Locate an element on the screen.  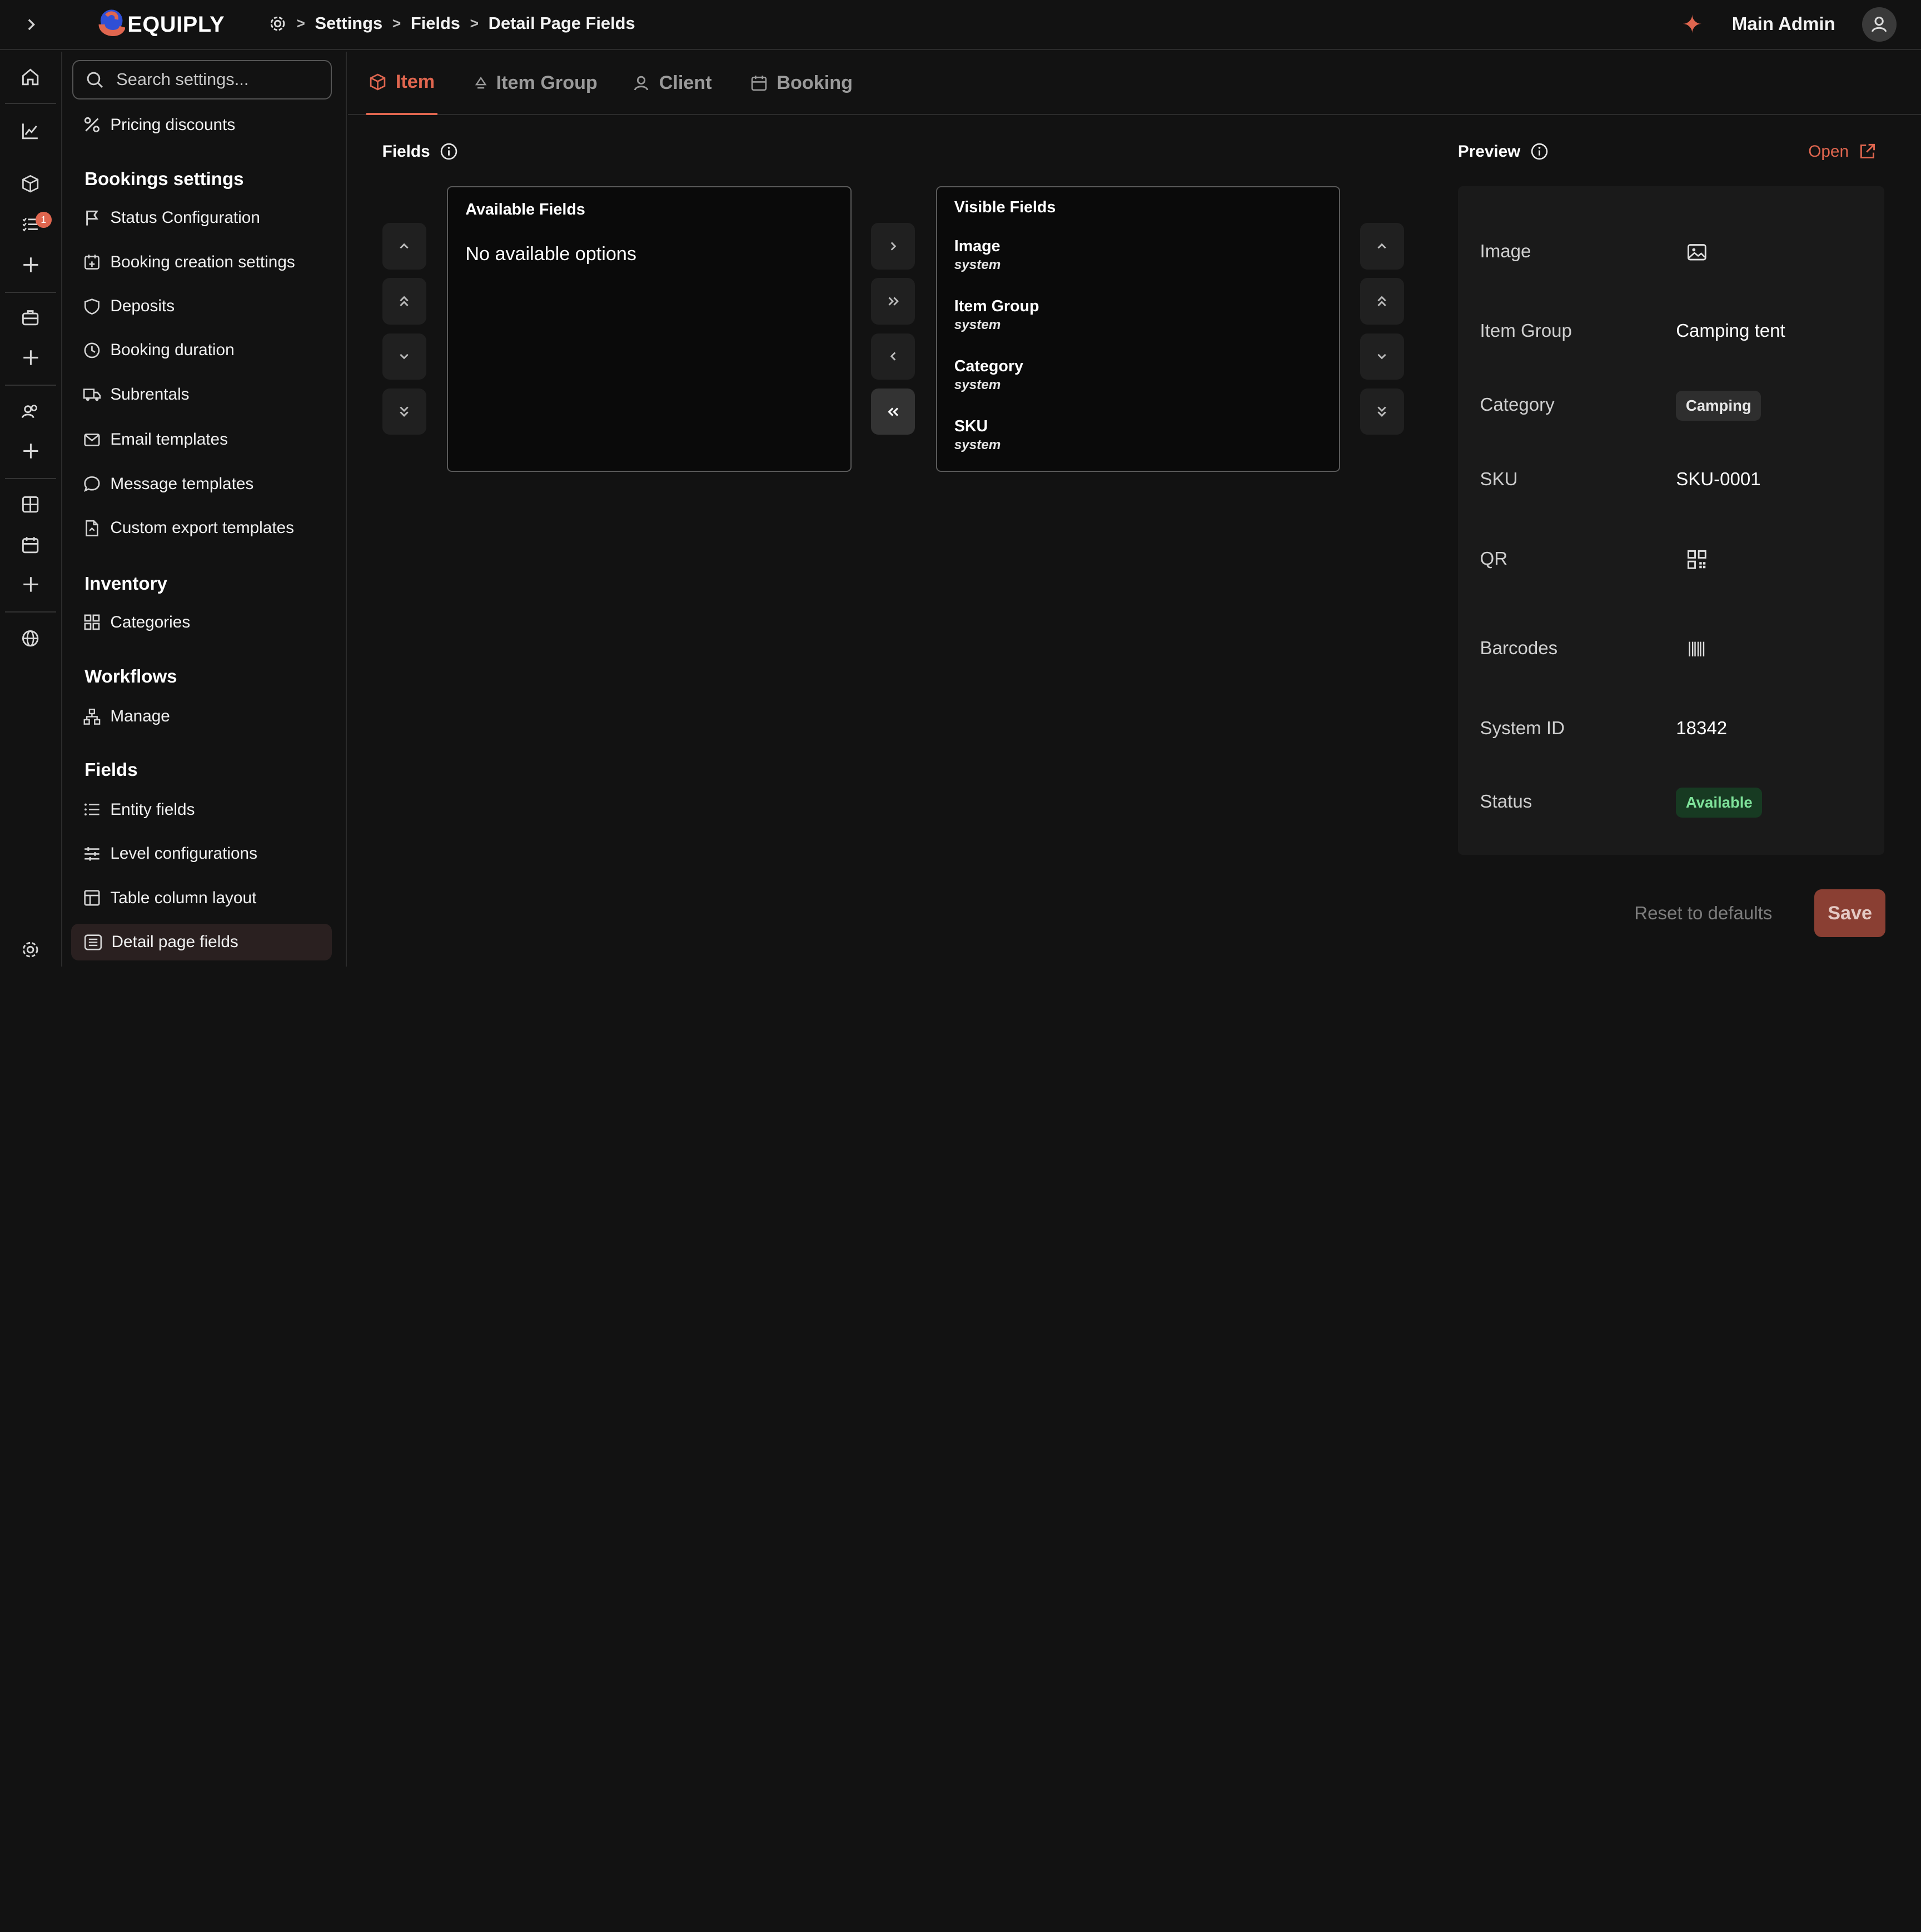
sidebar-item-label: Booking creation settings is located at coordinates (202, 262).